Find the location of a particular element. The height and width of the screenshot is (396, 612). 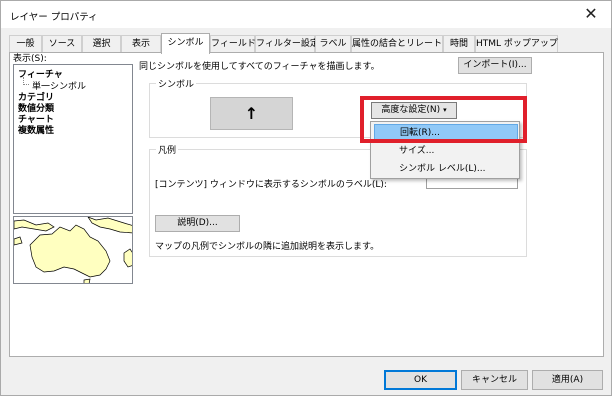

legend-group-label: 凡例 is located at coordinates (167, 149).